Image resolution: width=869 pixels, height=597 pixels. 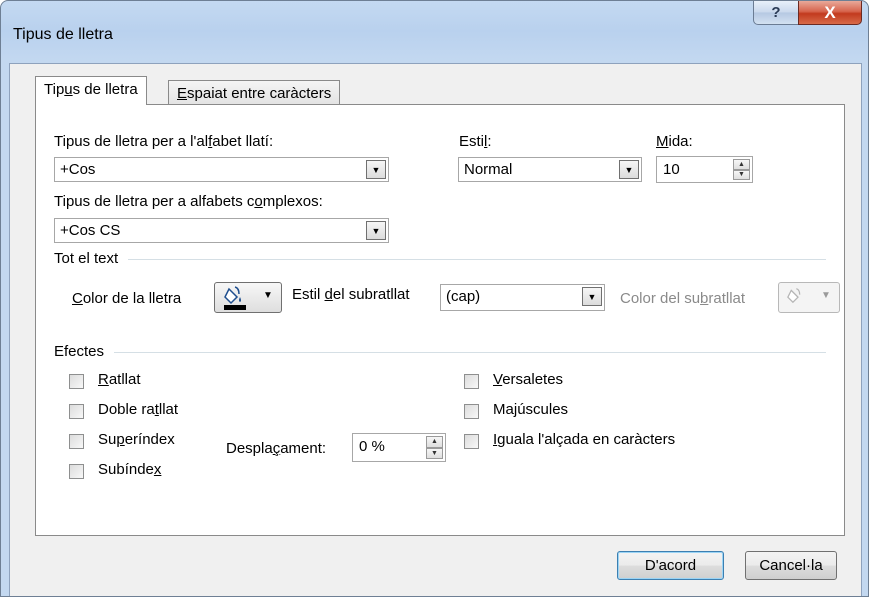 I want to click on help-button: ?, so click(x=776, y=13).